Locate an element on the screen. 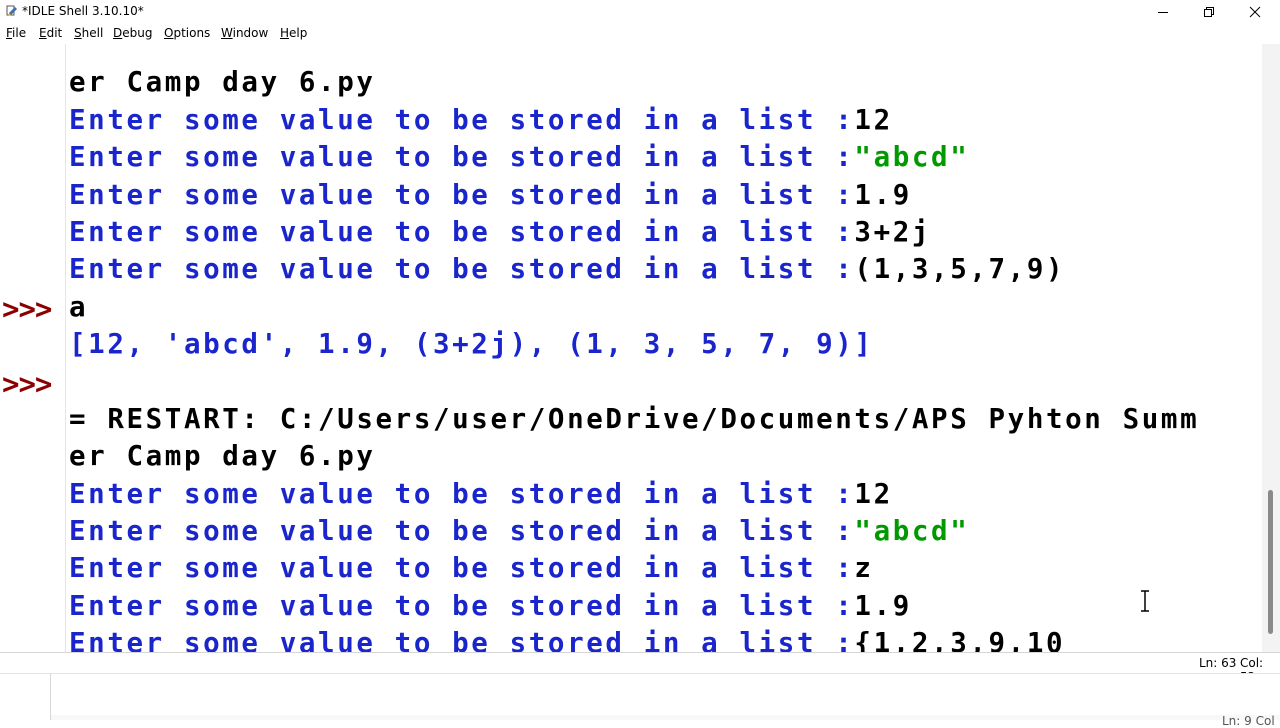  menu-window: Window is located at coordinates (244, 33).